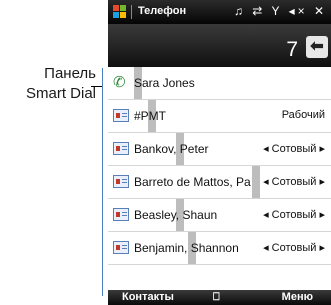 This screenshot has height=305, width=331. Describe the element at coordinates (219, 116) in the screenshot. I see `list-item: #PMT Рабочий` at that location.